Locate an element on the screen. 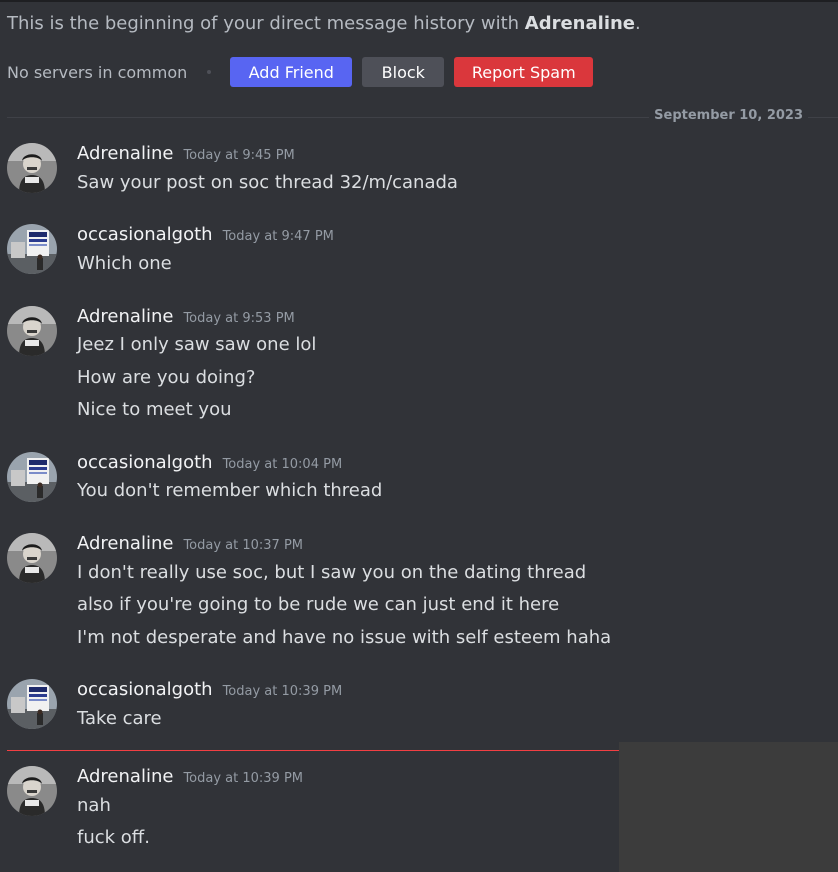 The height and width of the screenshot is (872, 838). top-border is located at coordinates (419, 1).